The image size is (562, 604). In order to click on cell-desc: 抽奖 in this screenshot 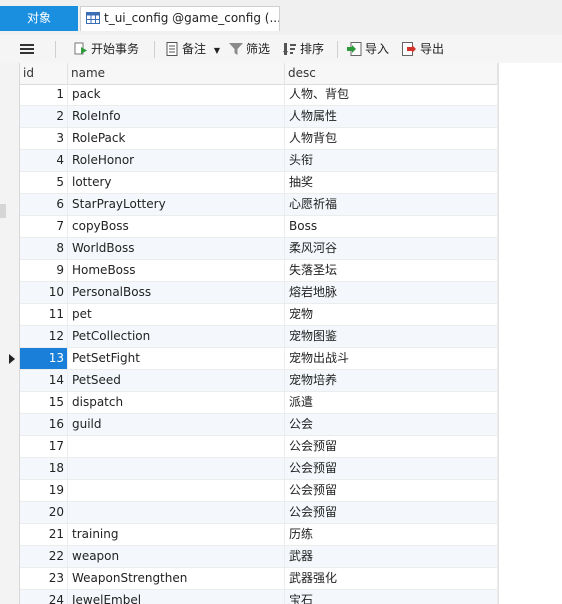, I will do `click(391, 182)`.